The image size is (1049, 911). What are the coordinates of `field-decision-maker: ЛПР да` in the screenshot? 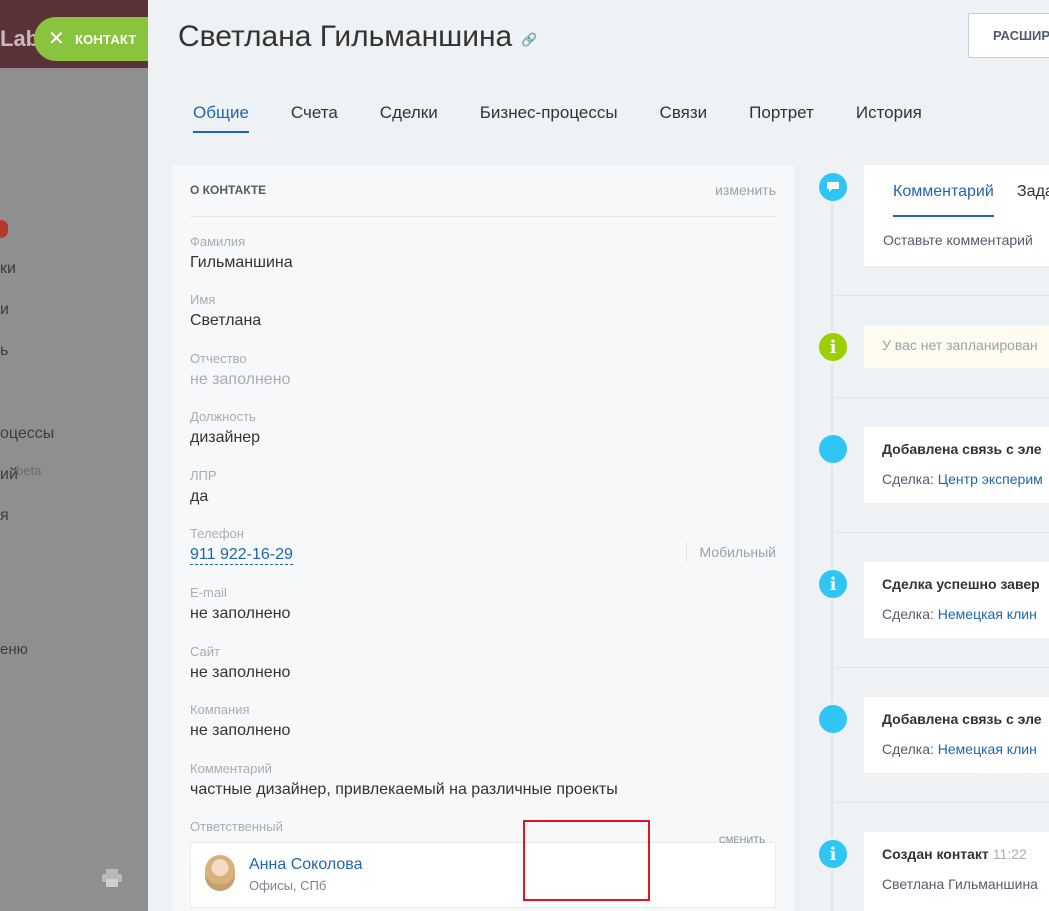 It's located at (483, 487).